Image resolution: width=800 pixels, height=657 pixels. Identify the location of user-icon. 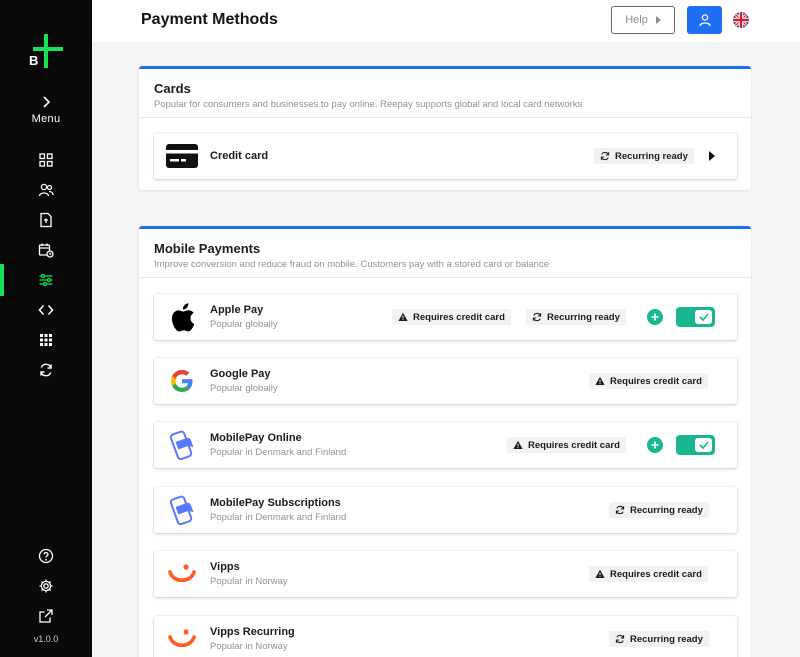
(704, 20).